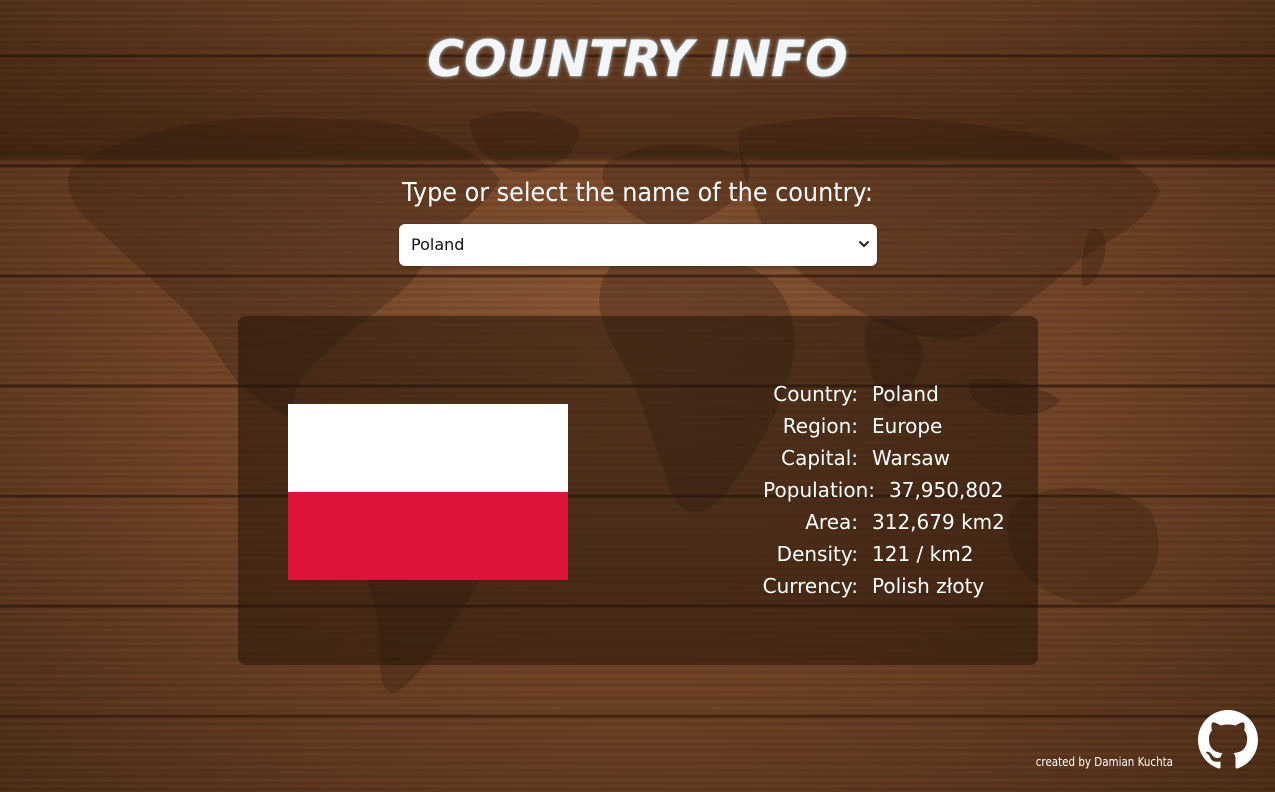 The height and width of the screenshot is (792, 1275). Describe the element at coordinates (638, 245) in the screenshot. I see `country-select: Poland` at that location.